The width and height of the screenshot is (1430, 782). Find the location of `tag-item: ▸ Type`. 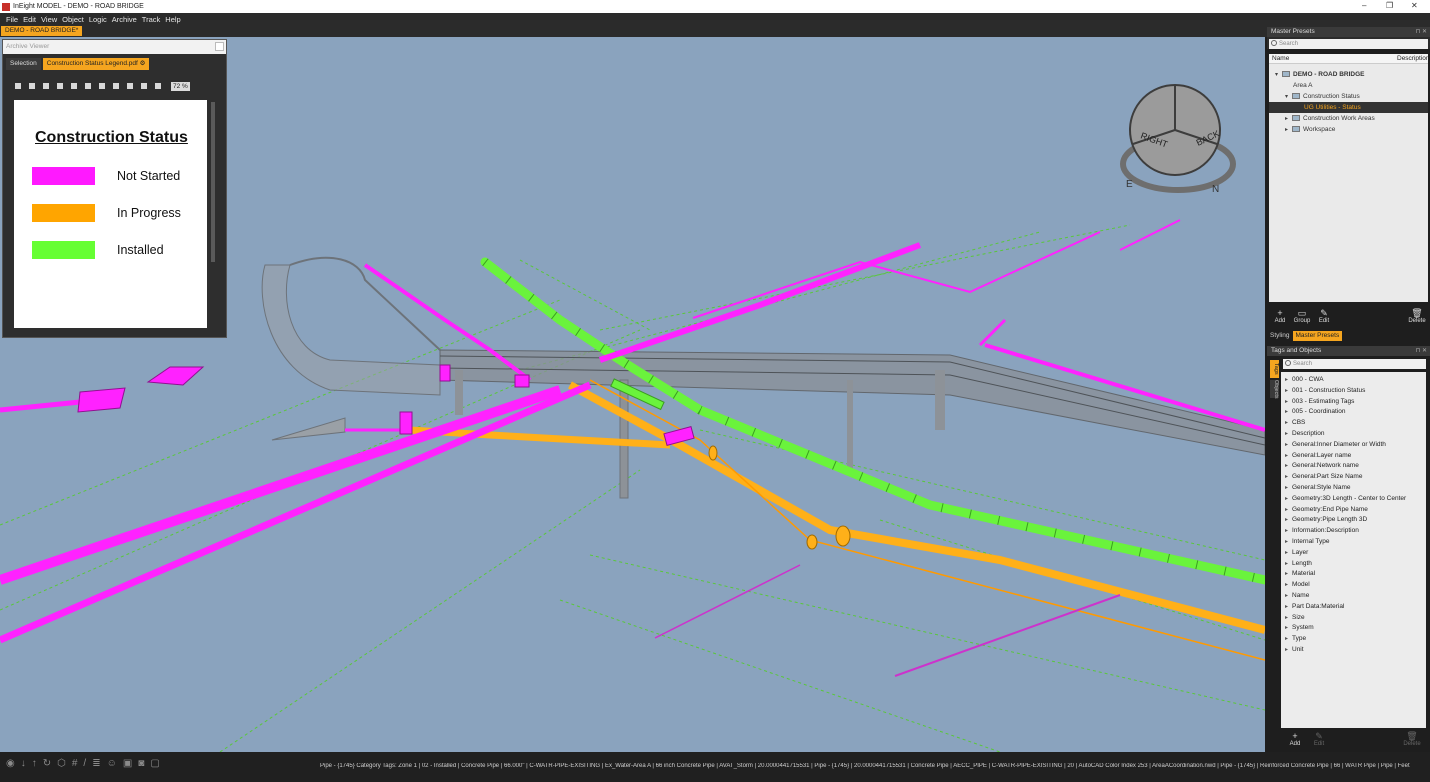

tag-item: ▸ Type is located at coordinates (1353, 639).